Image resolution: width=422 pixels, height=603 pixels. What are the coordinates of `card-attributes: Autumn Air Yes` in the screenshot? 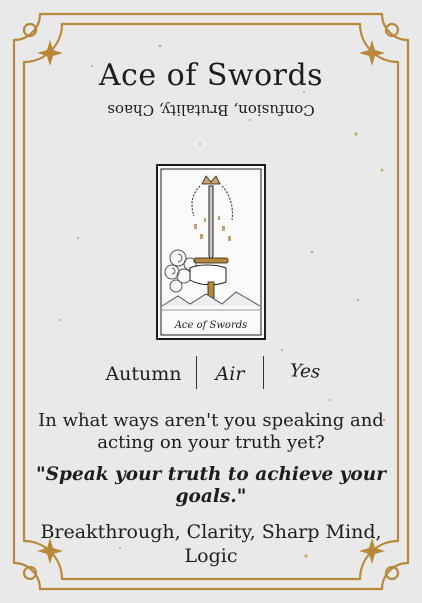 It's located at (211, 372).